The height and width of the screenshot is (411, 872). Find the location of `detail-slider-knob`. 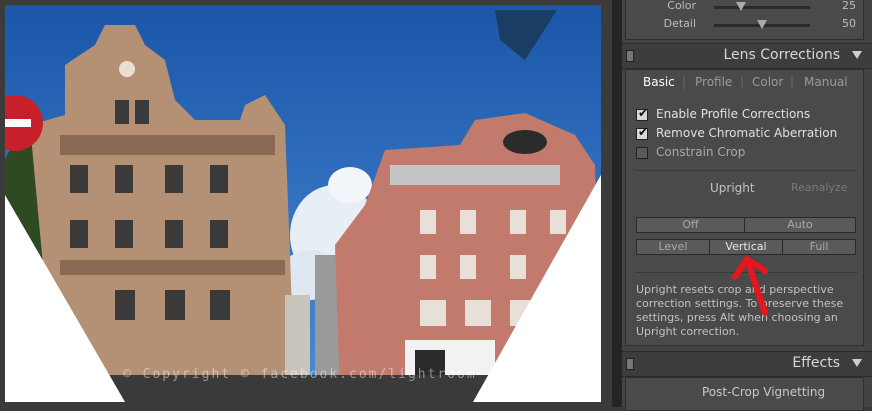

detail-slider-knob is located at coordinates (762, 24).